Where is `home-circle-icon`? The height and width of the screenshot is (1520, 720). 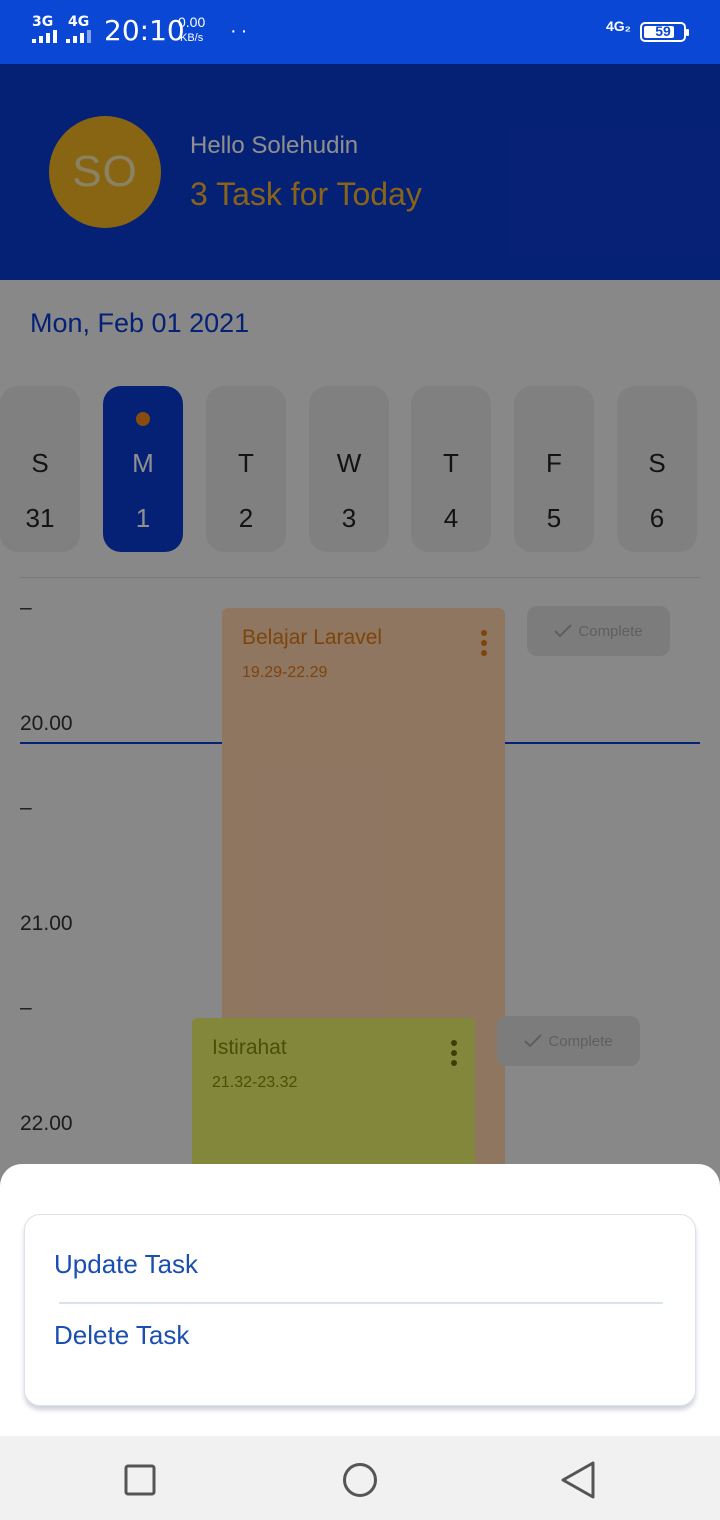
home-circle-icon is located at coordinates (360, 1480).